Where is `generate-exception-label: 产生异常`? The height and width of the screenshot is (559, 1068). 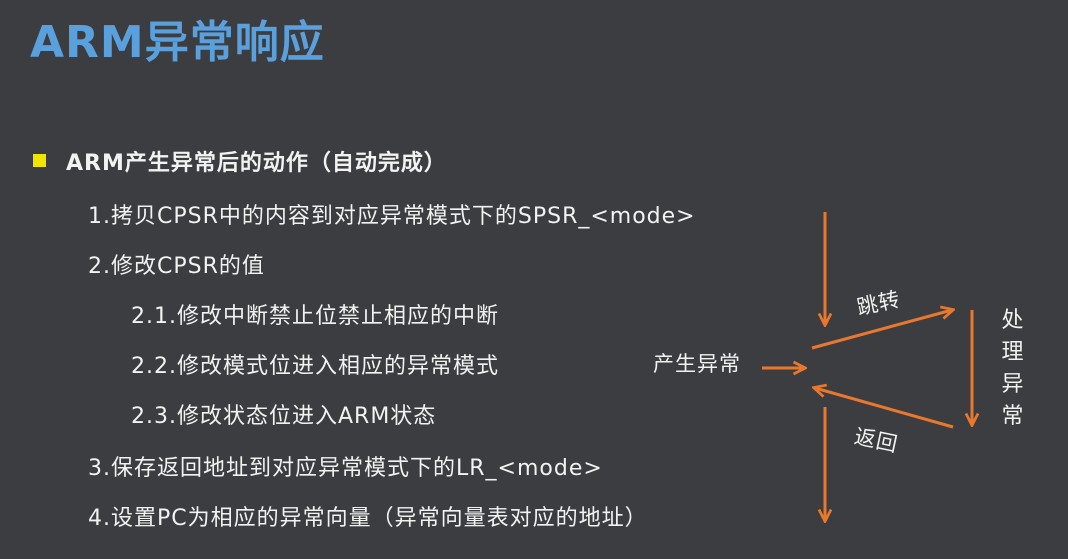 generate-exception-label: 产生异常 is located at coordinates (697, 364).